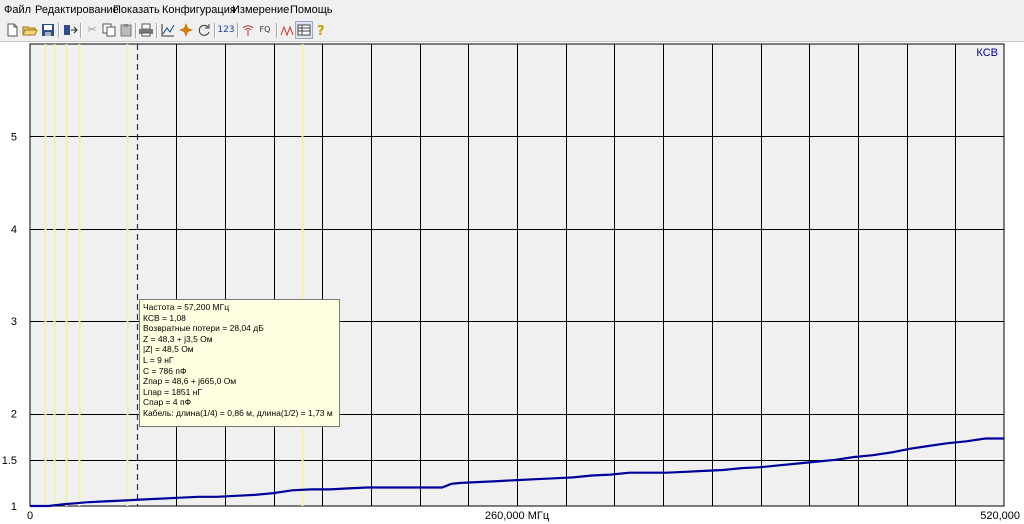 This screenshot has width=1024, height=524. Describe the element at coordinates (9, 461) in the screenshot. I see `y-tick-label: 1.5` at that location.